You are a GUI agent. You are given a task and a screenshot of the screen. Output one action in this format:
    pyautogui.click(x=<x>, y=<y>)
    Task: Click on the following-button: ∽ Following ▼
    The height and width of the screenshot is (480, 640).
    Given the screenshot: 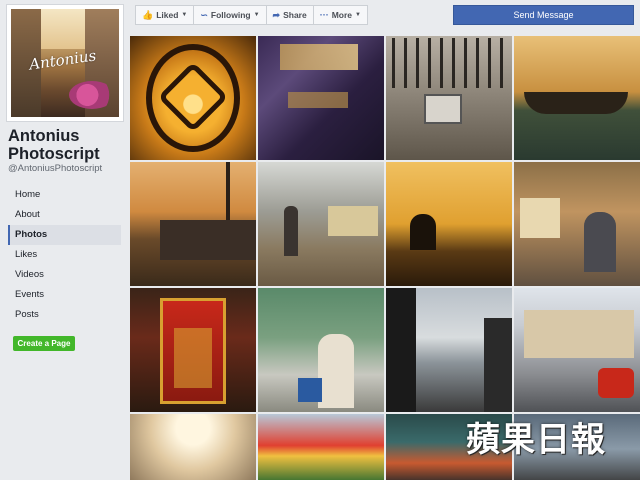 What is the action you would take?
    pyautogui.click(x=230, y=15)
    